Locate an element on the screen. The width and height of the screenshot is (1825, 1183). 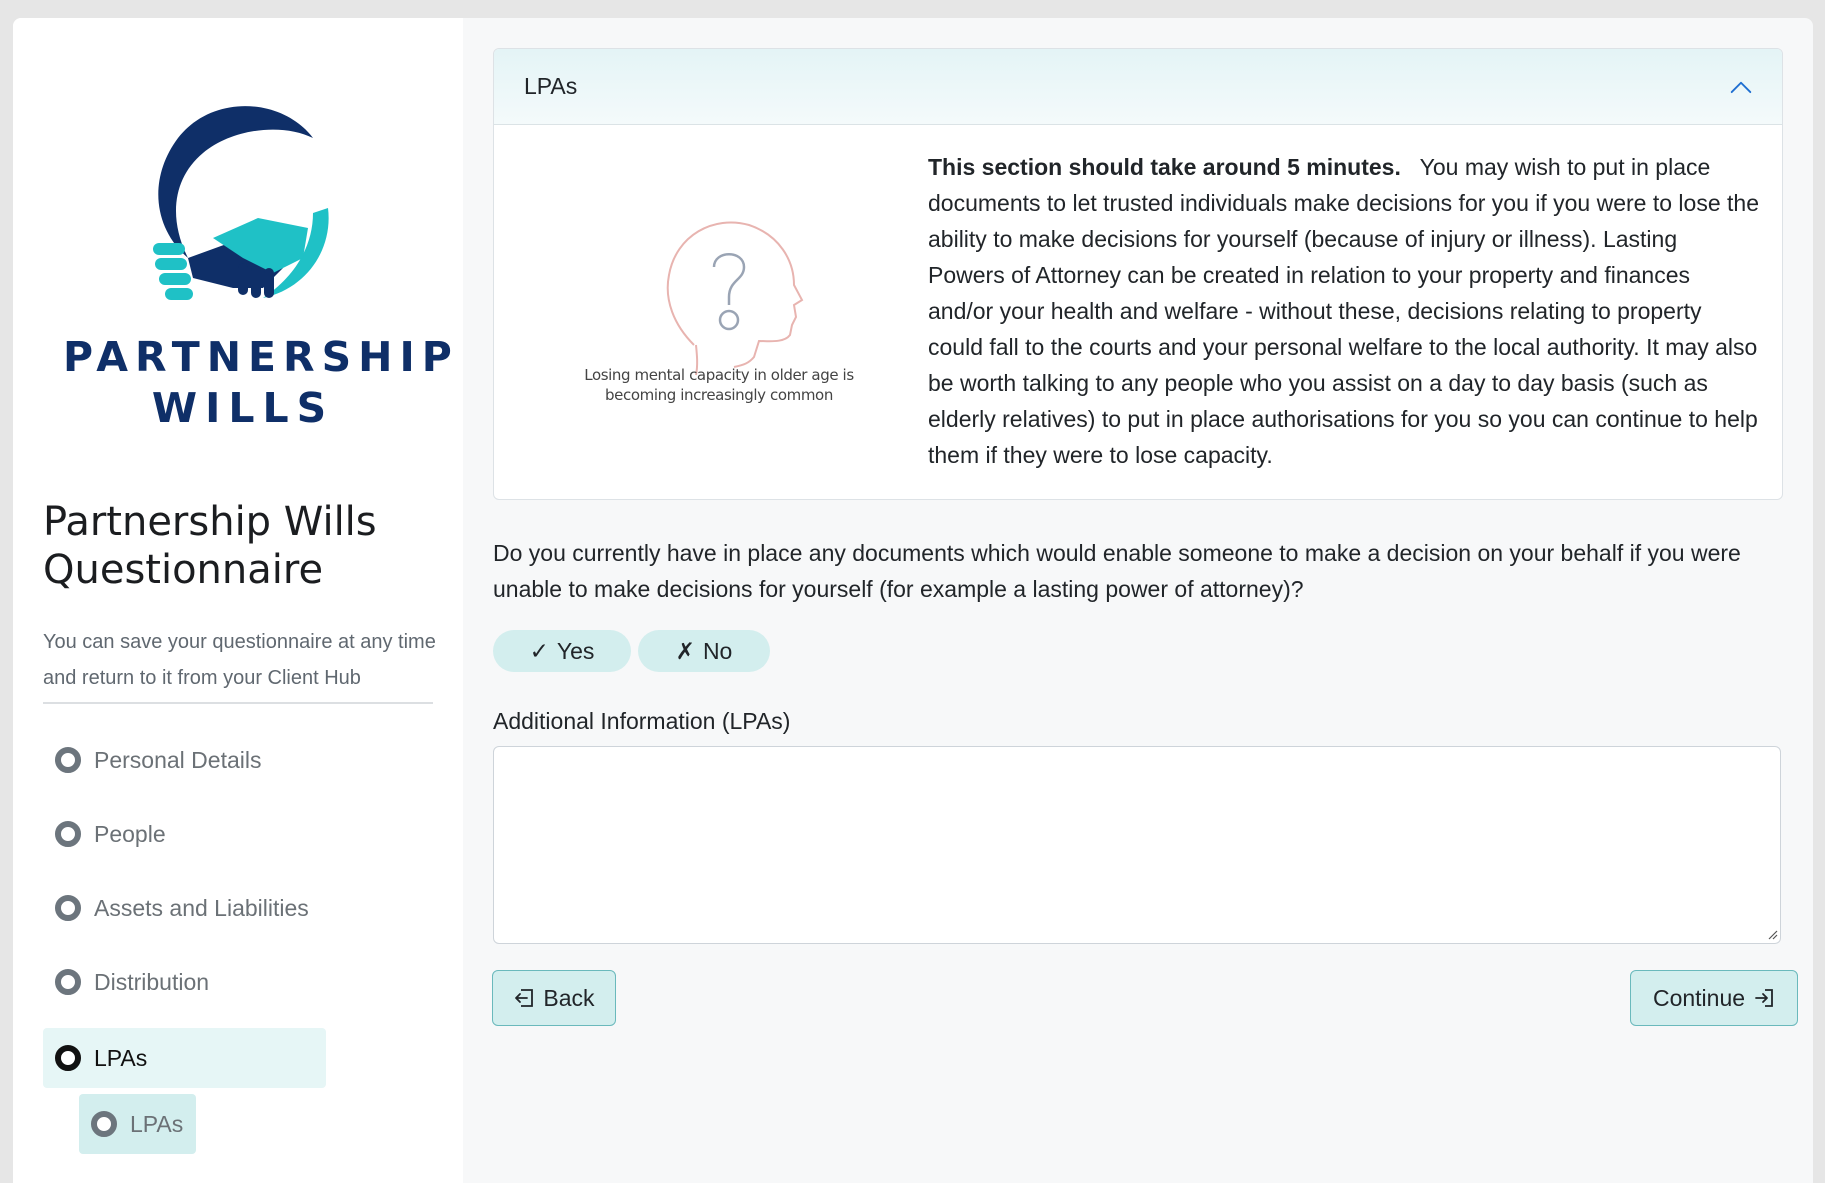
sidebar-divider is located at coordinates (238, 703).